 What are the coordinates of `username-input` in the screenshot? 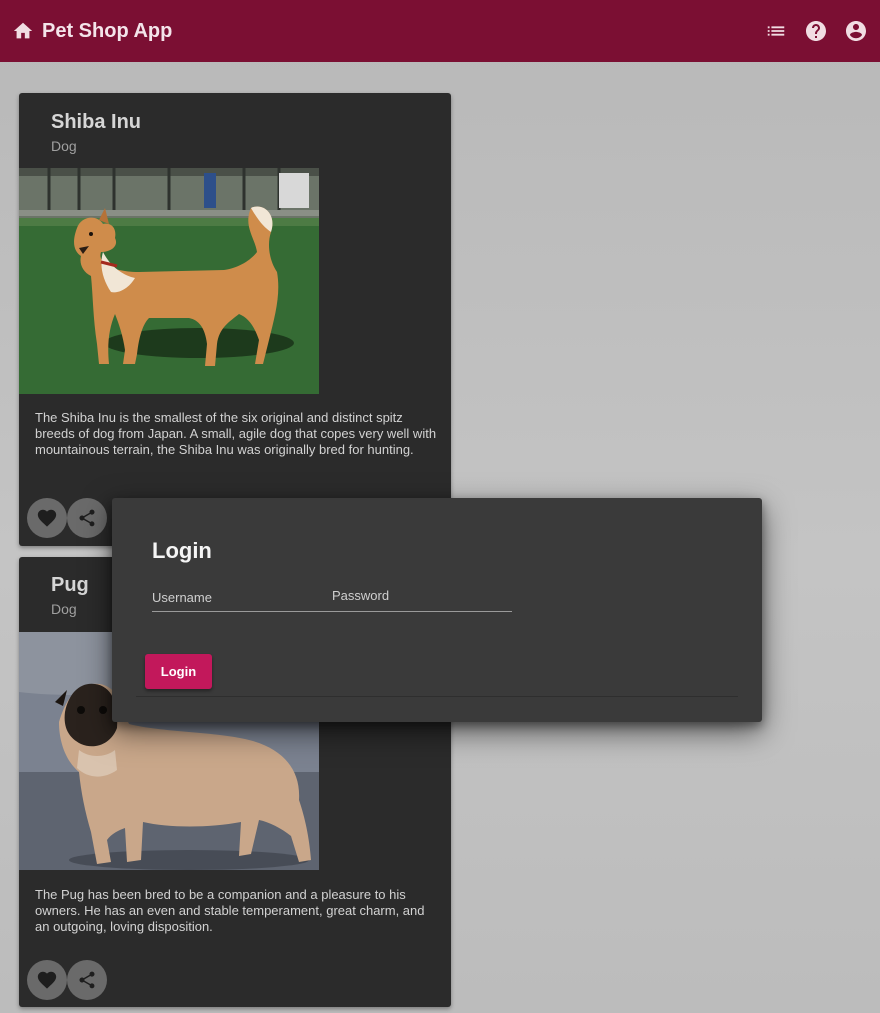 It's located at (242, 601).